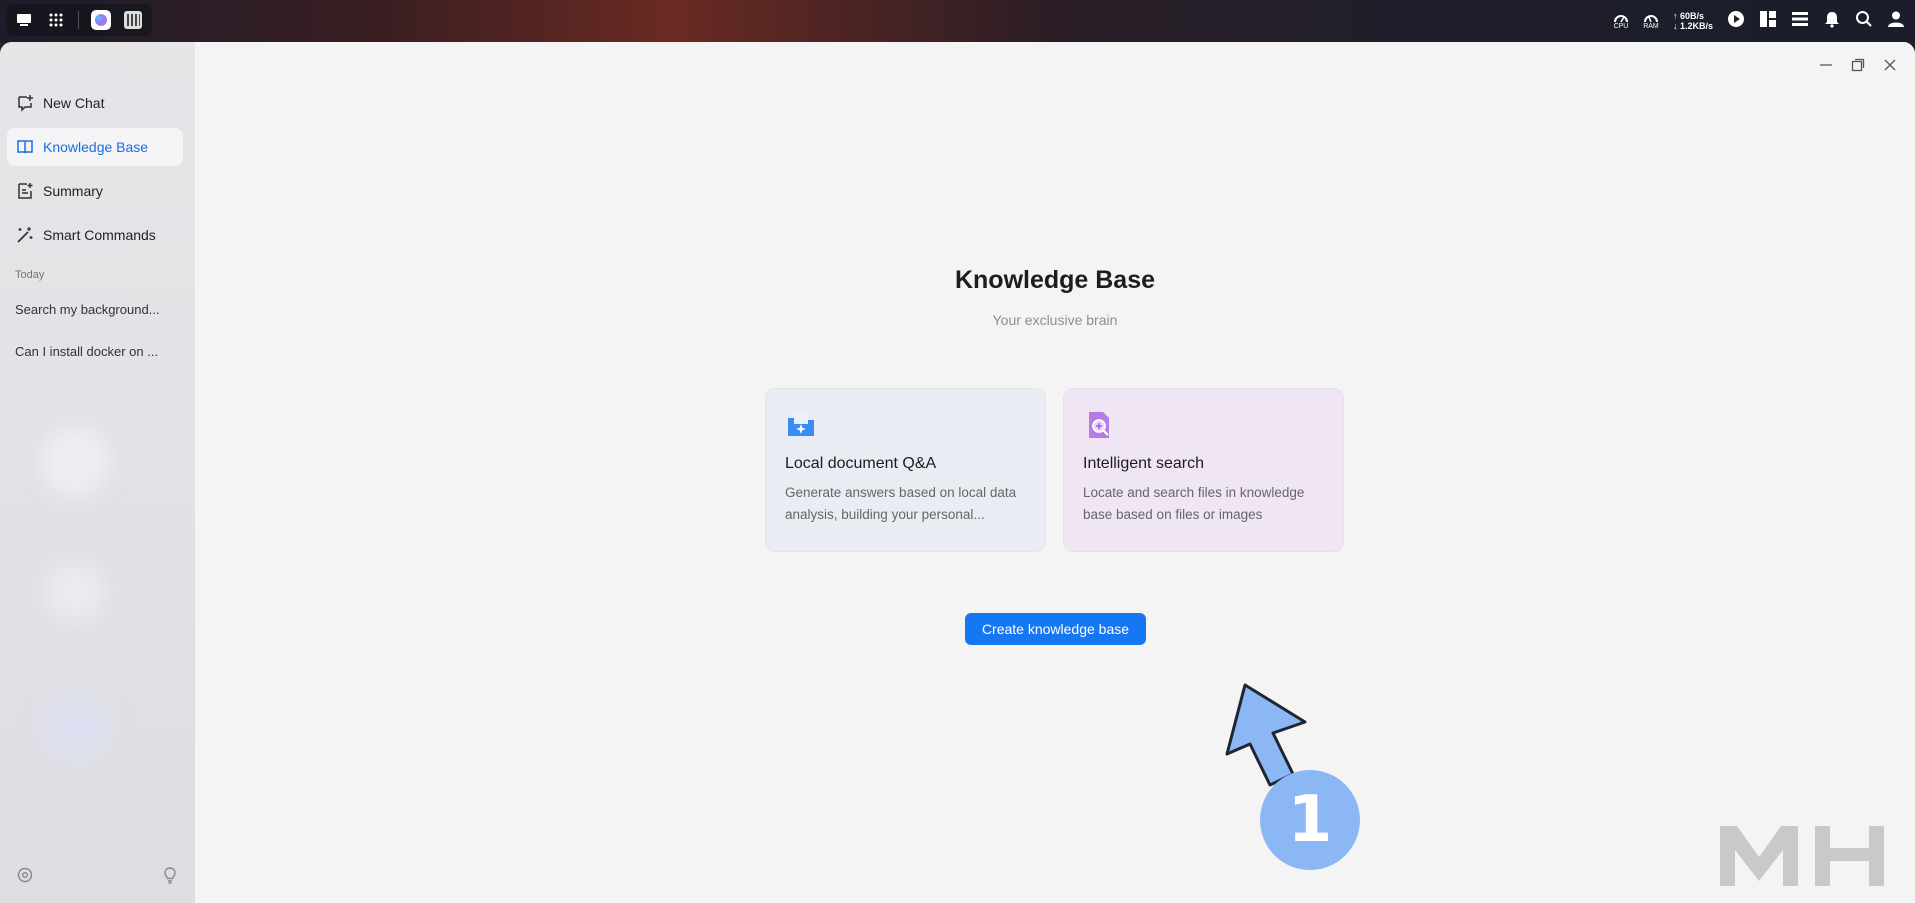 The width and height of the screenshot is (1915, 903). What do you see at coordinates (1832, 21) in the screenshot?
I see `notification-bell-icon` at bounding box center [1832, 21].